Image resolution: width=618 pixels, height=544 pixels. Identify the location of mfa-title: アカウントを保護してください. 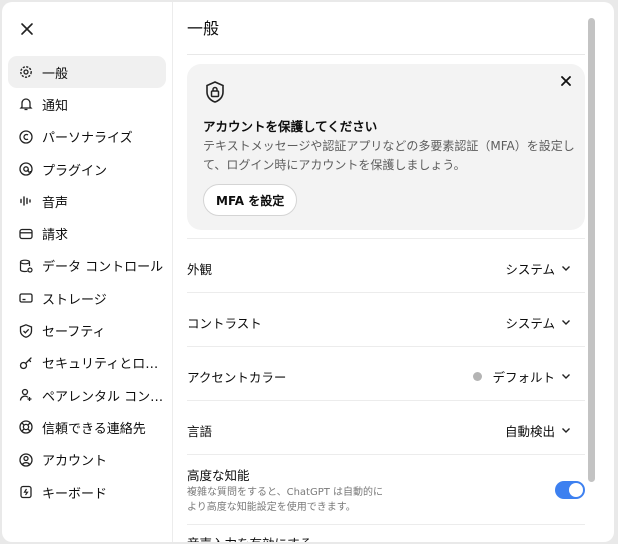
(290, 126).